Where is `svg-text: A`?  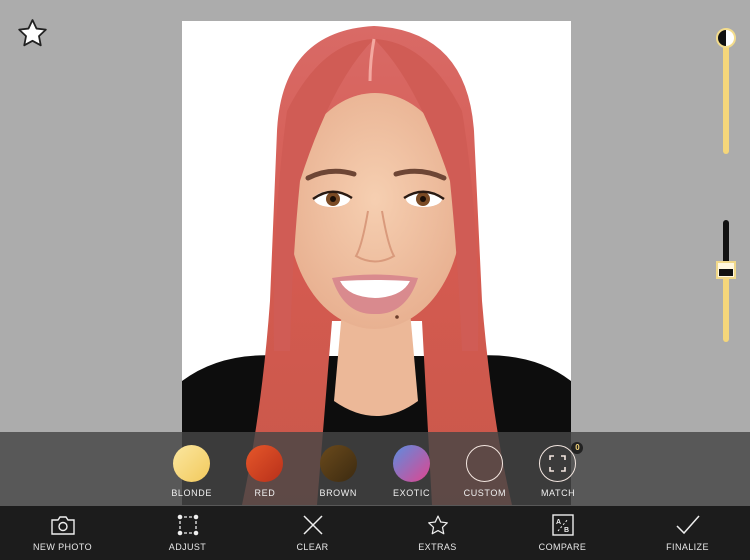 svg-text: A is located at coordinates (558, 522).